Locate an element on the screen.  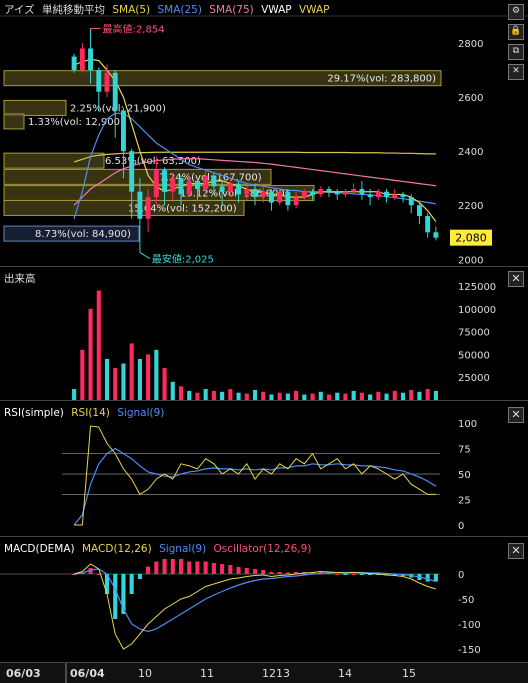
date-axis-svg: 06/03 06/04 10 11 12 13 14 15 is located at coordinates (211, 673).